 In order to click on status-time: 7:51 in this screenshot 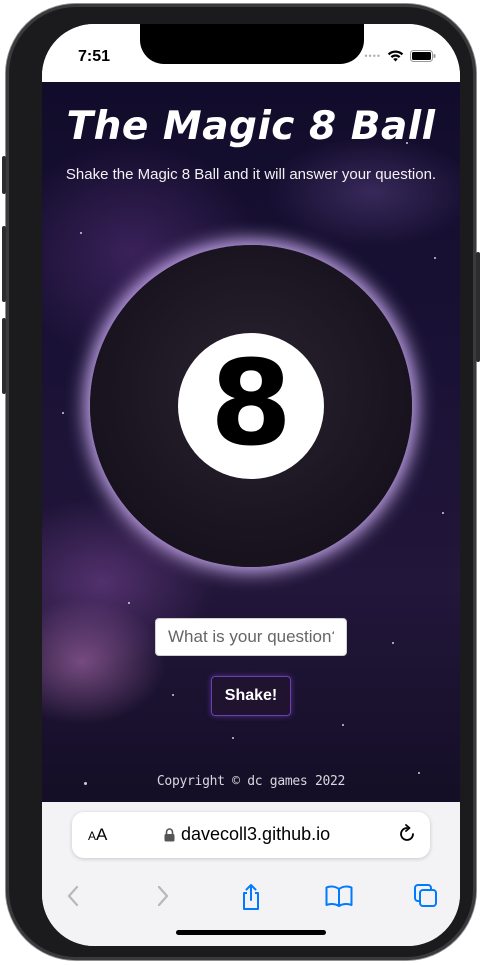, I will do `click(94, 56)`.